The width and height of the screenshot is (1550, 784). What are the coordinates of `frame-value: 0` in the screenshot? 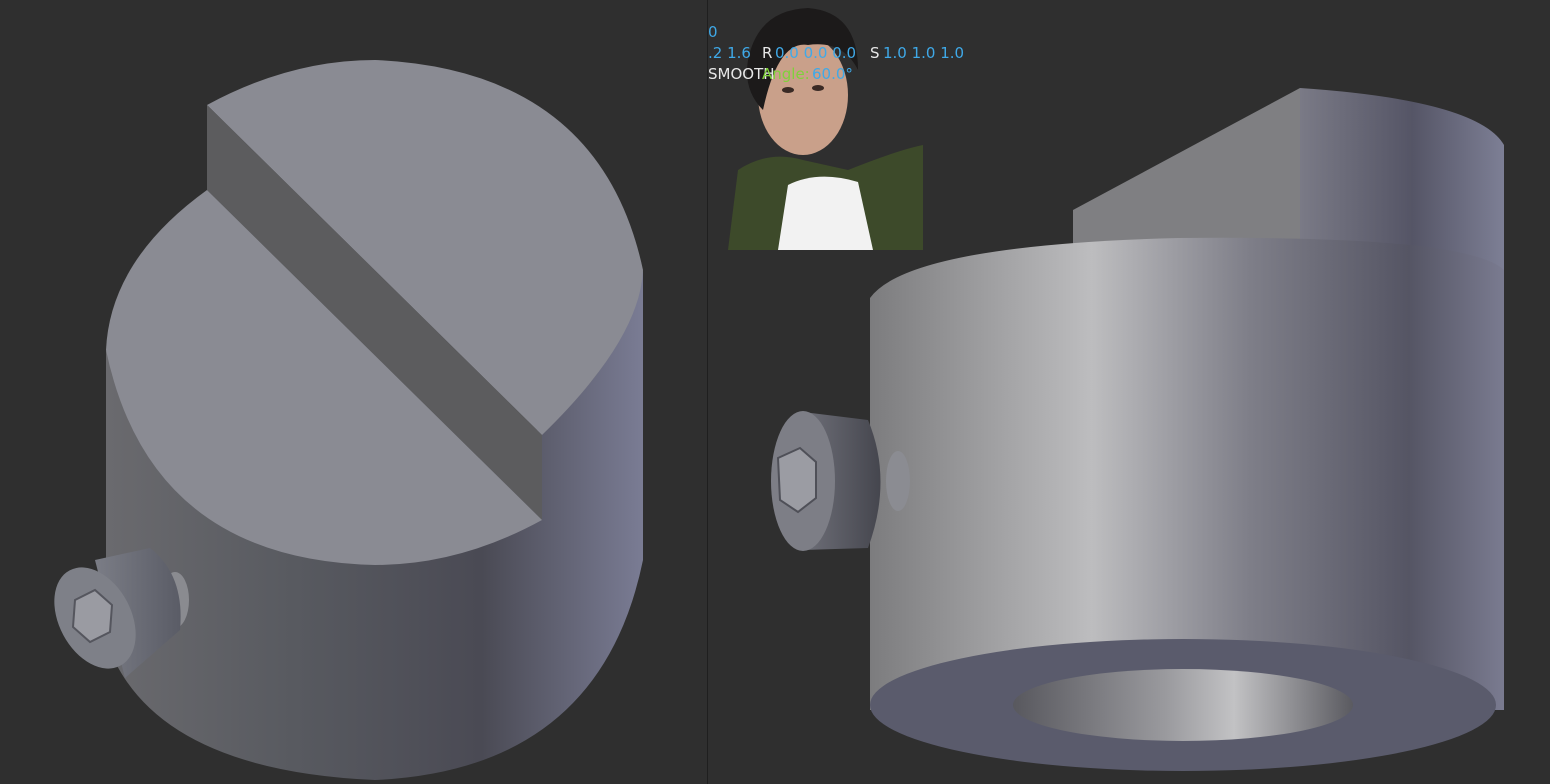 It's located at (713, 32).